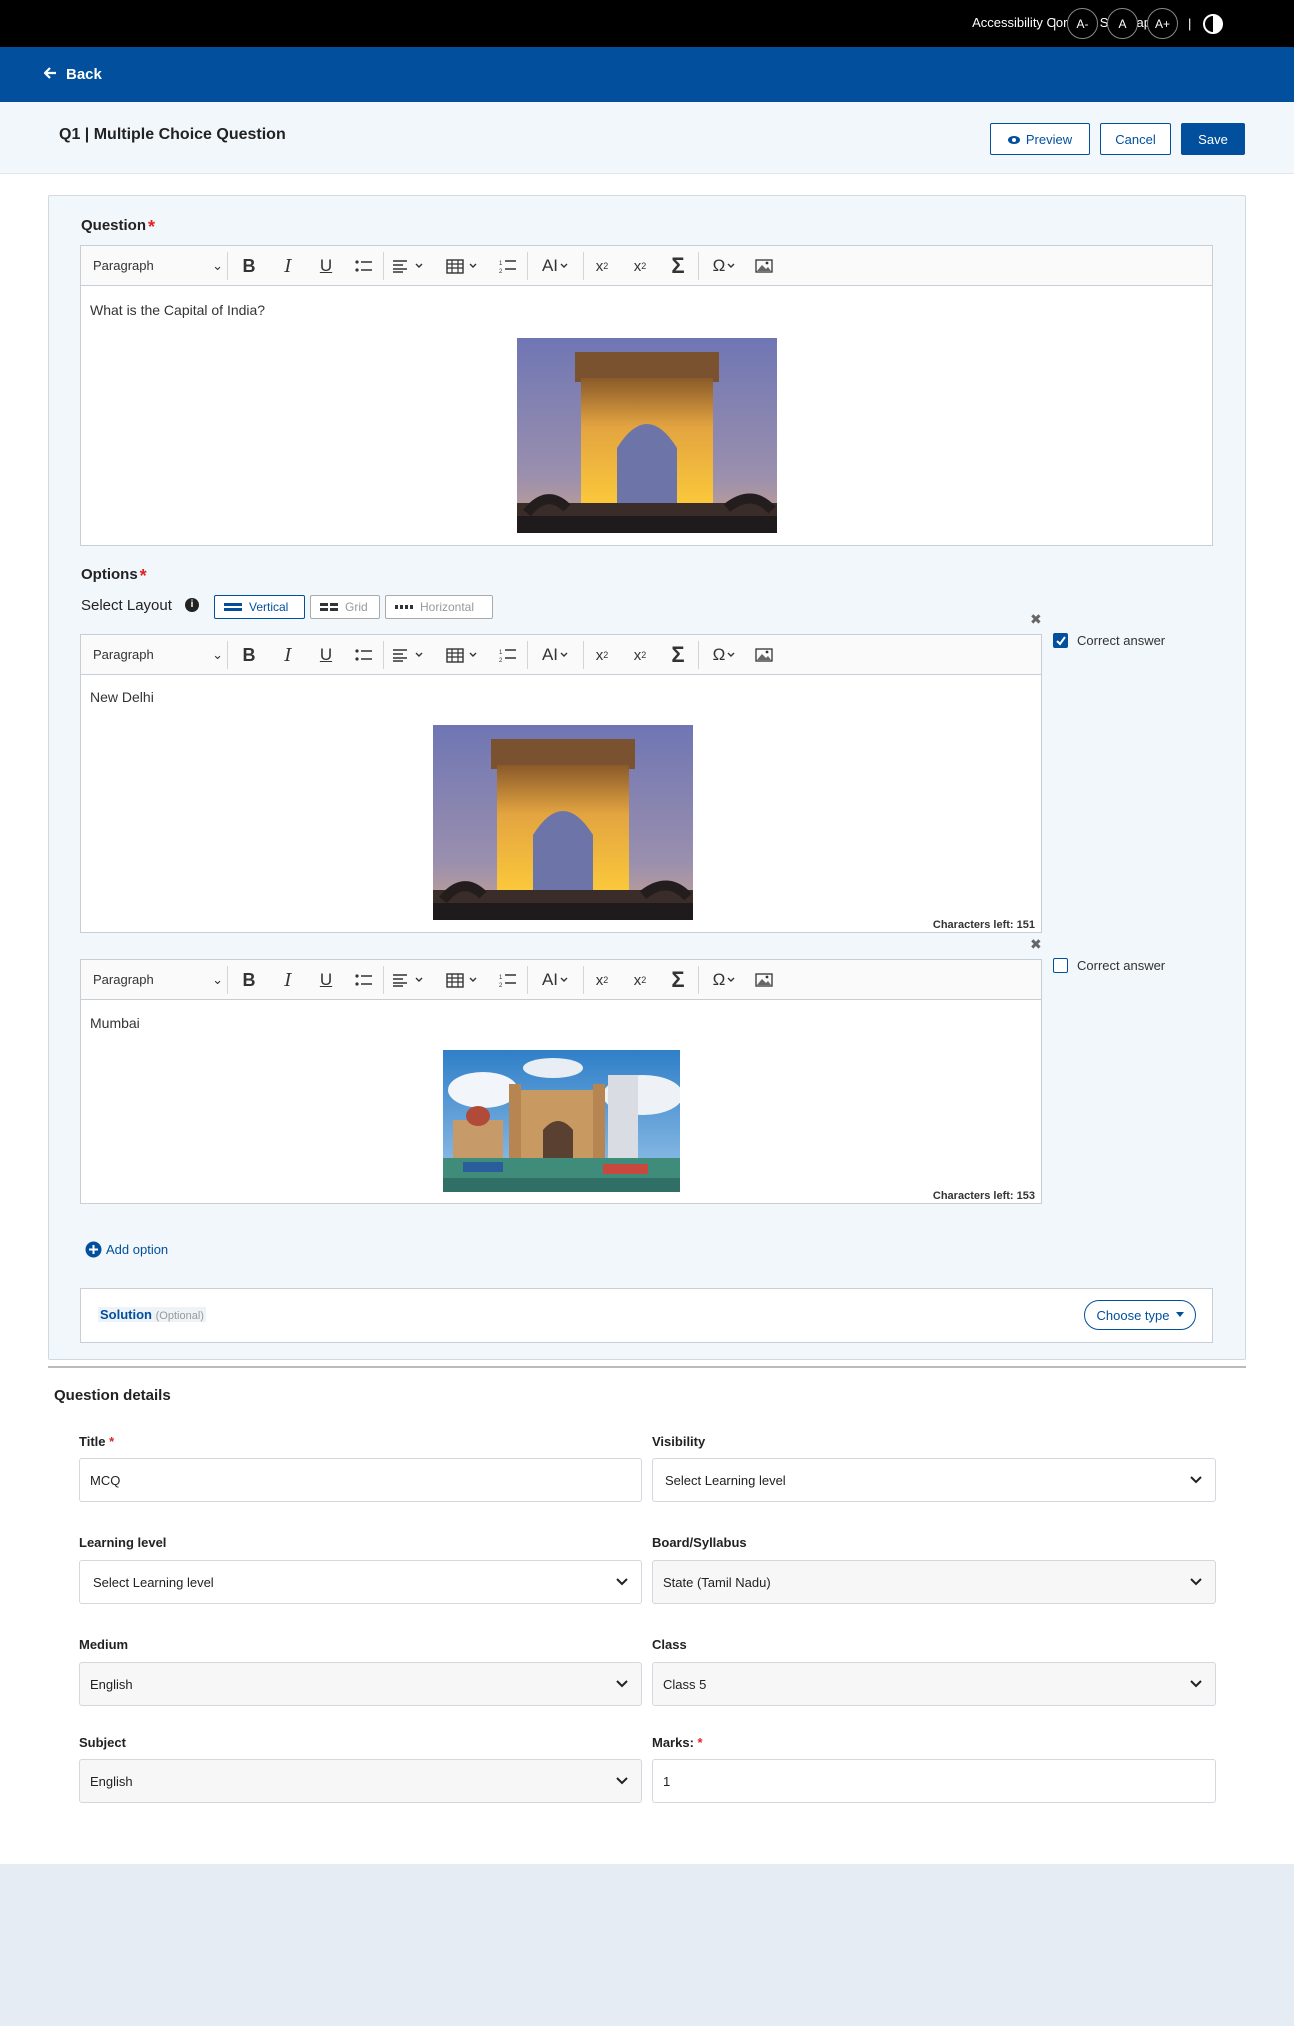 The image size is (1294, 2026). What do you see at coordinates (360, 1781) in the screenshot?
I see `subject-select: English` at bounding box center [360, 1781].